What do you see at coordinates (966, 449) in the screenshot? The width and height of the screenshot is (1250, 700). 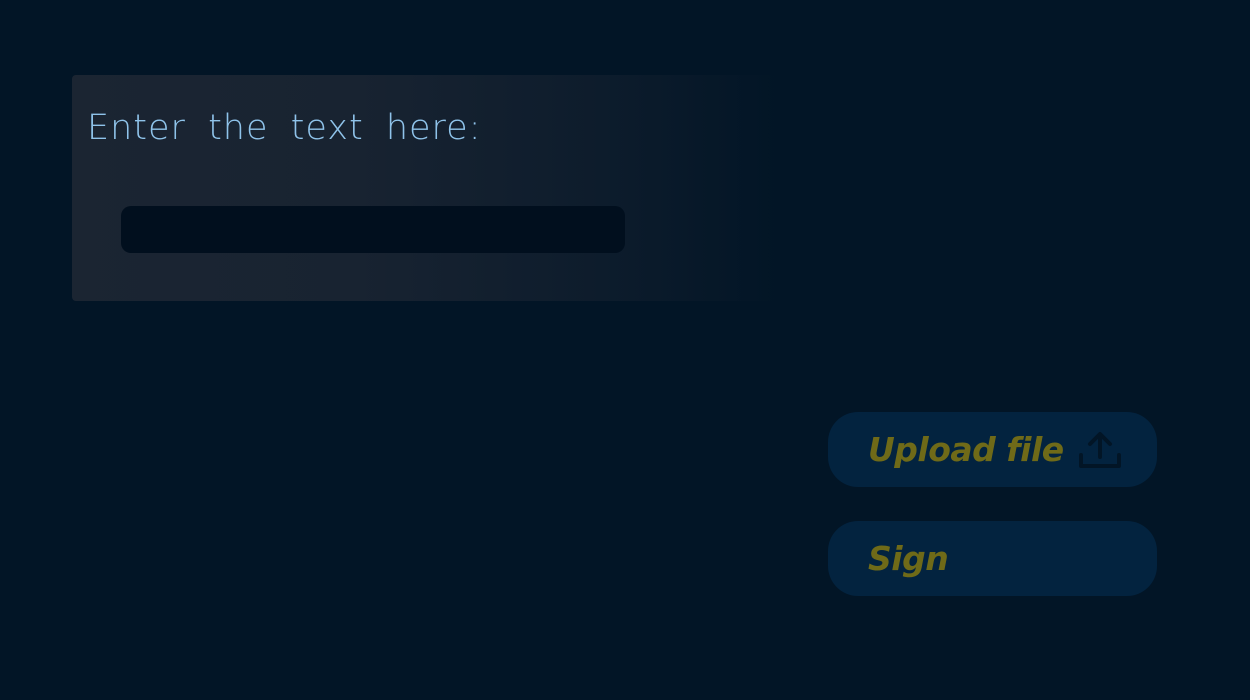 I see `upload-file-label: Upload file` at bounding box center [966, 449].